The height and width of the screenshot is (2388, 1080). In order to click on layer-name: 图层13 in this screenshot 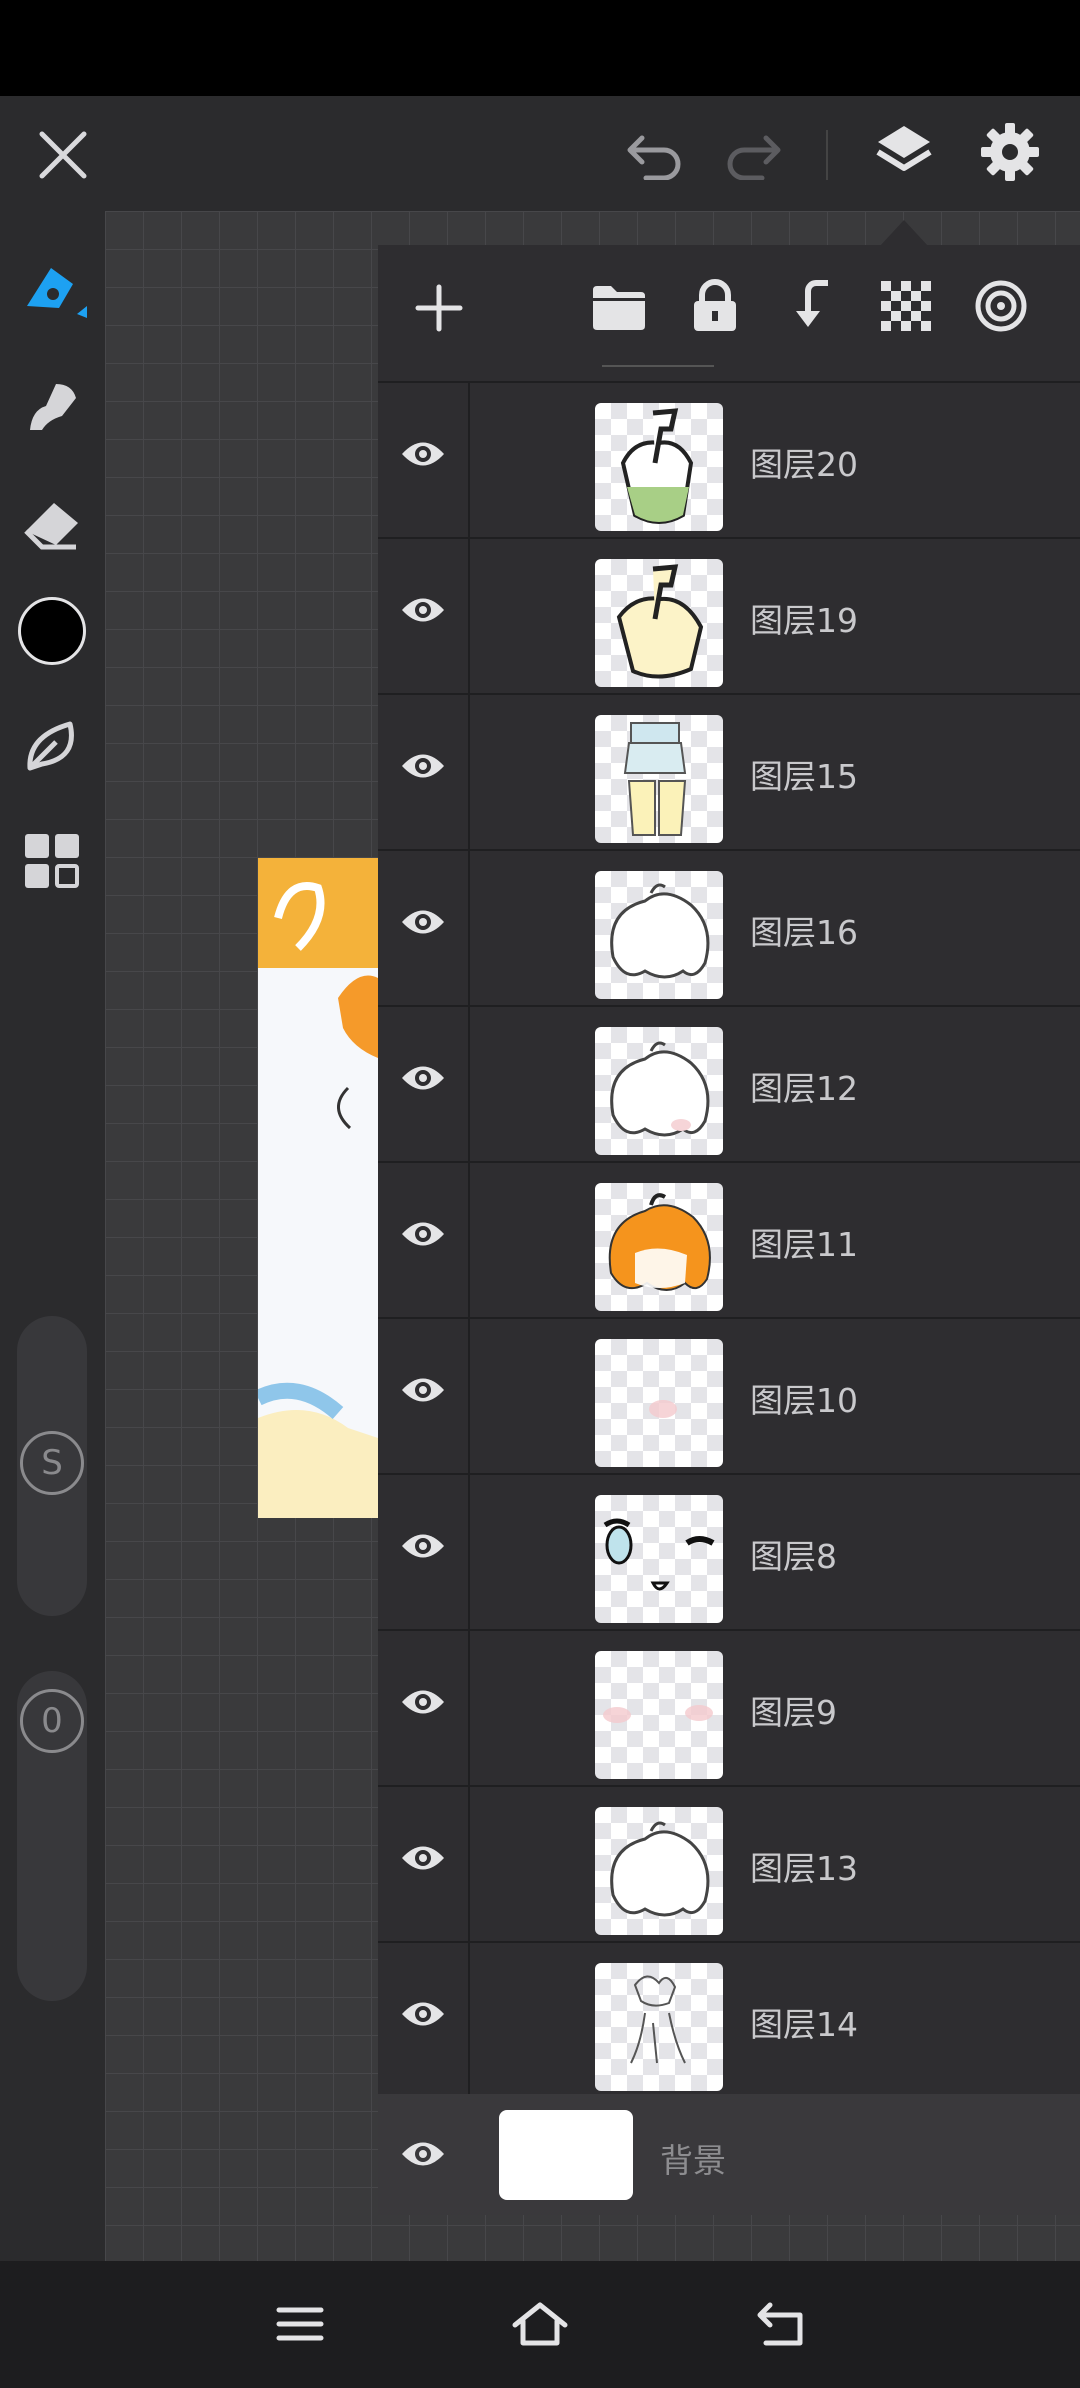, I will do `click(804, 1868)`.